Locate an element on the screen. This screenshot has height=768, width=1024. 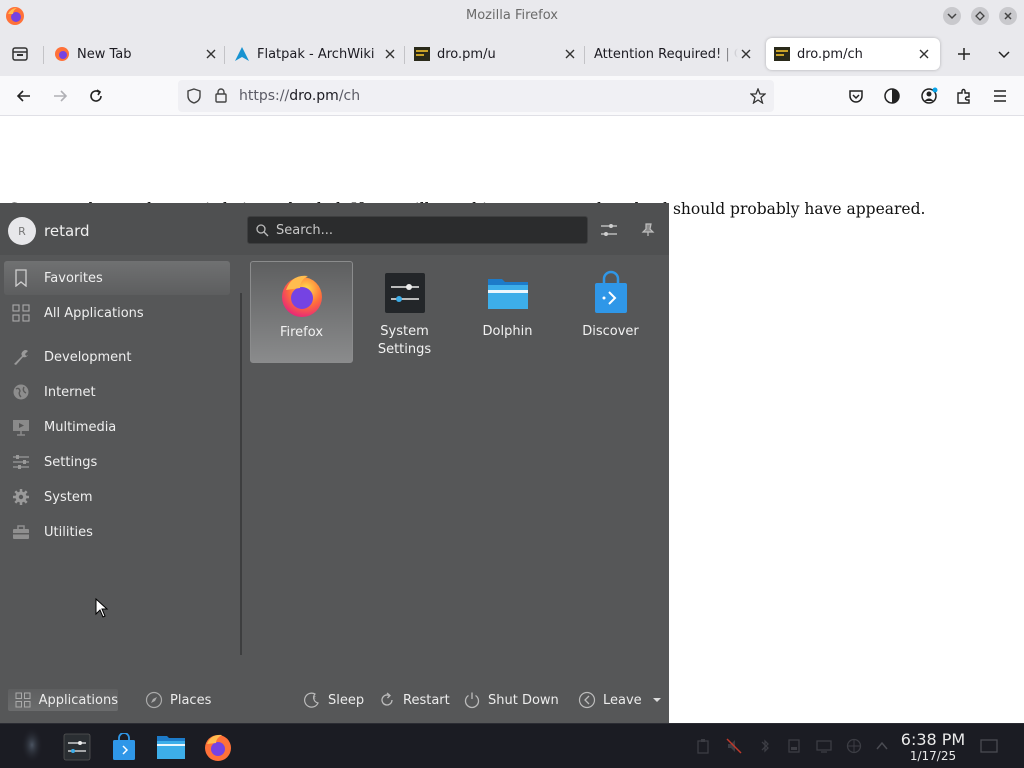
tab-dro-pm-u: dro.pm/u is located at coordinates (496, 54).